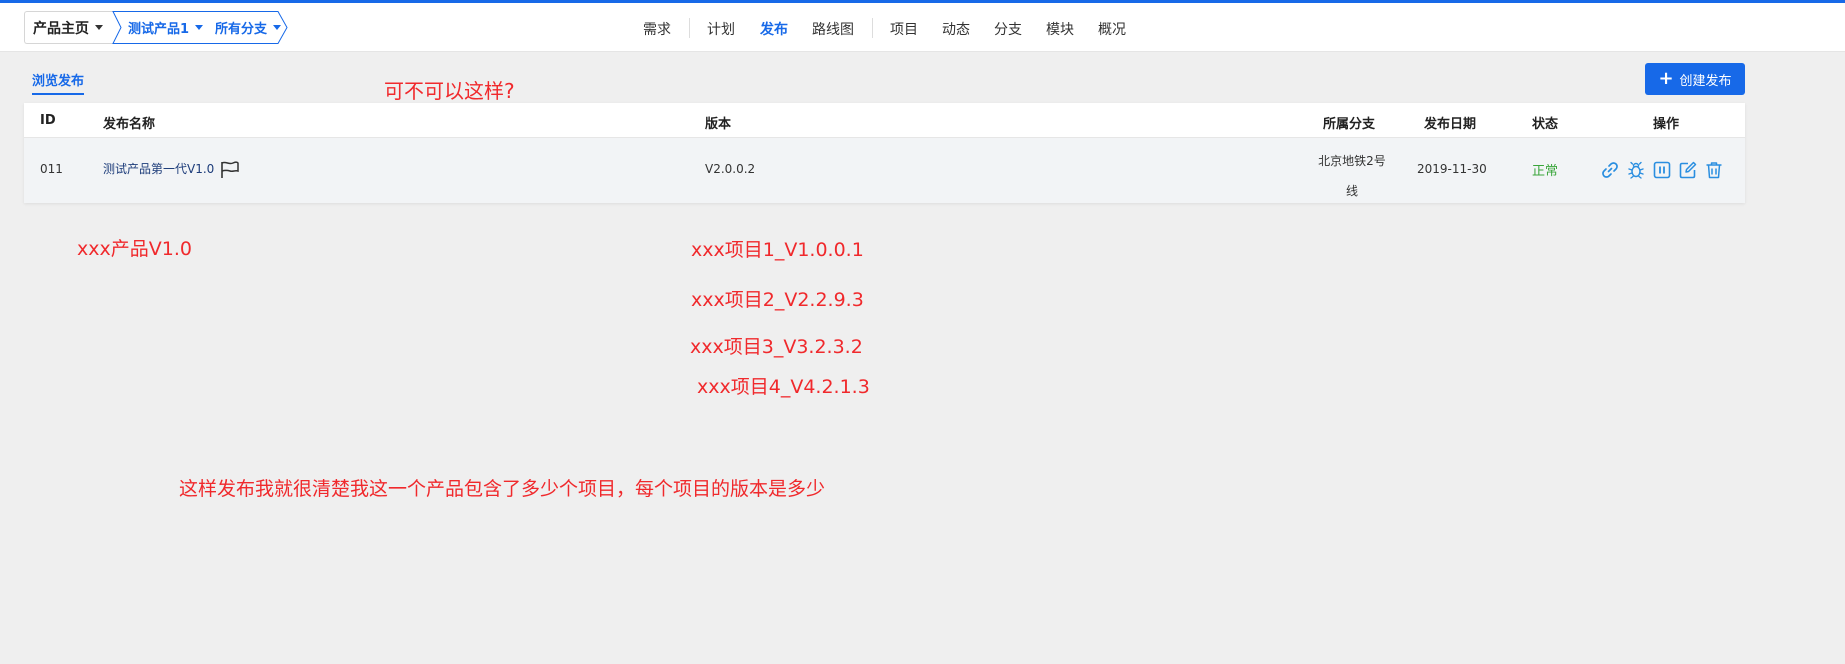 The width and height of the screenshot is (1845, 664). Describe the element at coordinates (721, 29) in the screenshot. I see `nav-item-plan: 计划` at that location.